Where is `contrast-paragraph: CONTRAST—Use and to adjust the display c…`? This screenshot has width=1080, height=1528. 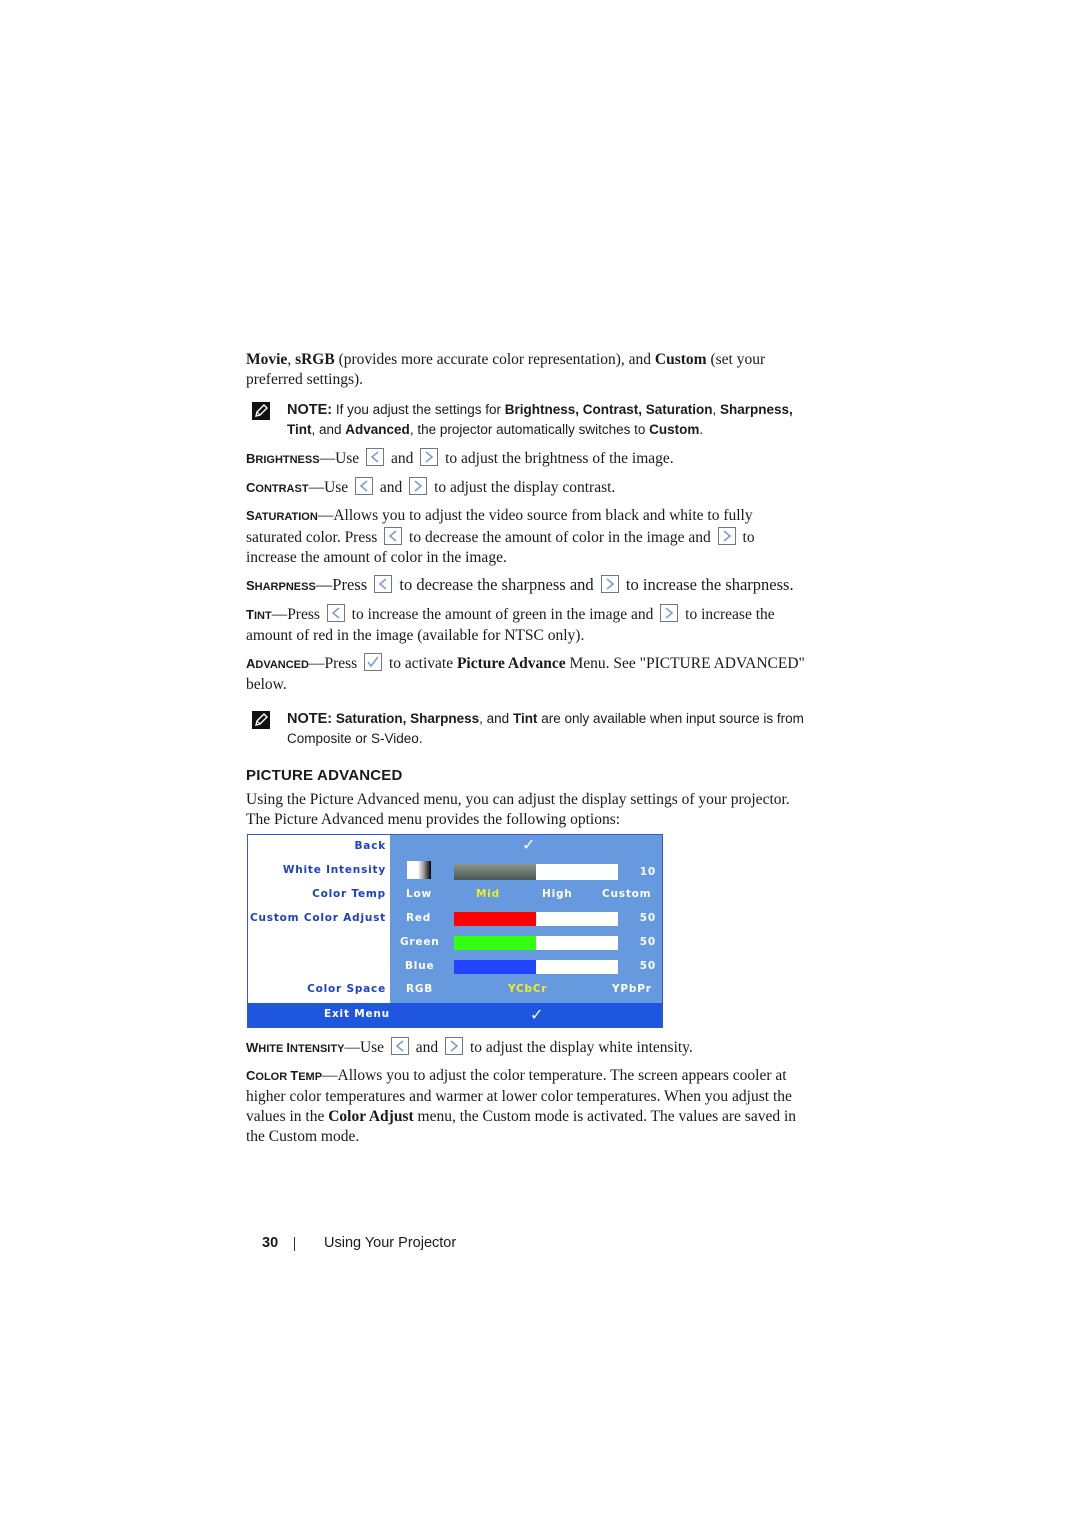
contrast-paragraph: CONTRAST—Use and to adjust the display c… is located at coordinates (526, 488).